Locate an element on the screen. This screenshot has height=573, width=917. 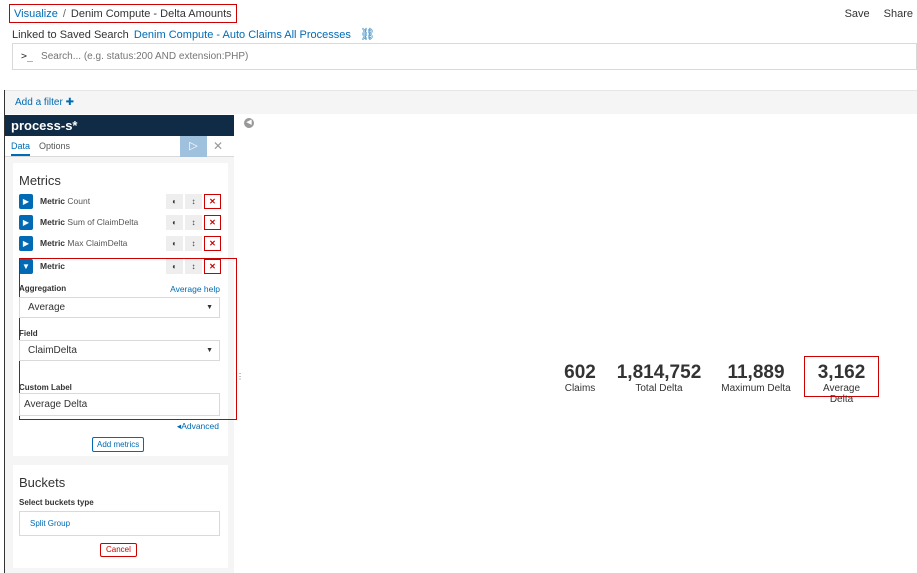
metric-desc: Max ClaimDelta is located at coordinates (97, 243).